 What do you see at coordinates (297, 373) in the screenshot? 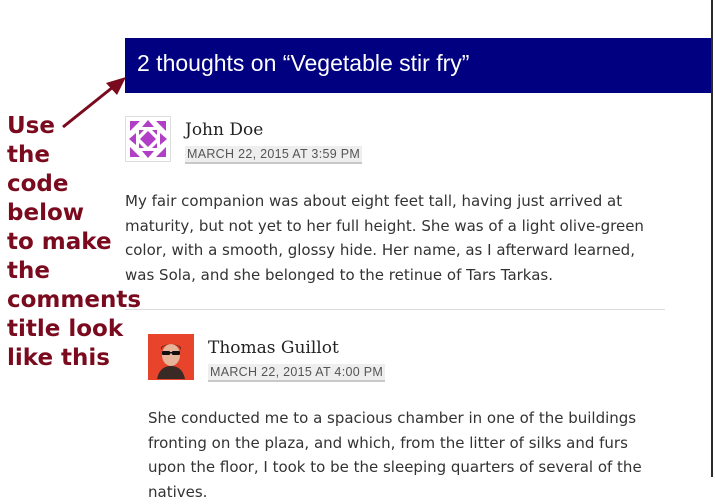
I see `comment-date-link: MARCH 22, 2015 AT 4:00 PM` at bounding box center [297, 373].